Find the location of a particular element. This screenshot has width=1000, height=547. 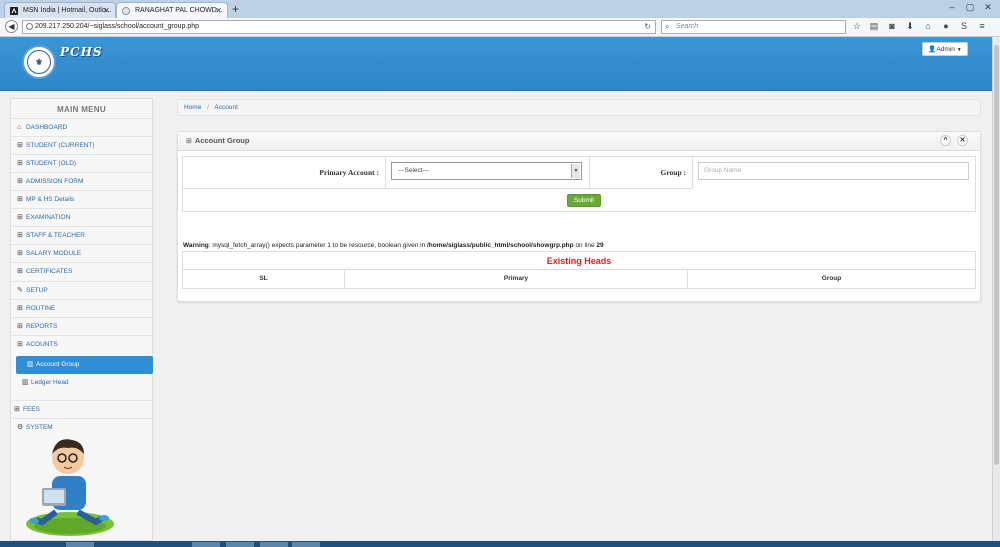

primary-account-value: ---Select--- is located at coordinates (414, 170).